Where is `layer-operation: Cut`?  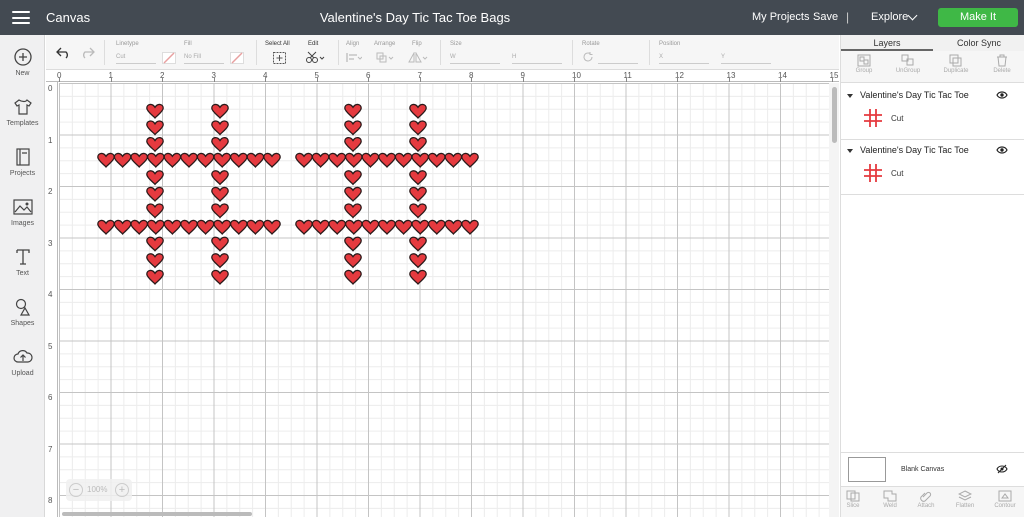 layer-operation: Cut is located at coordinates (897, 118).